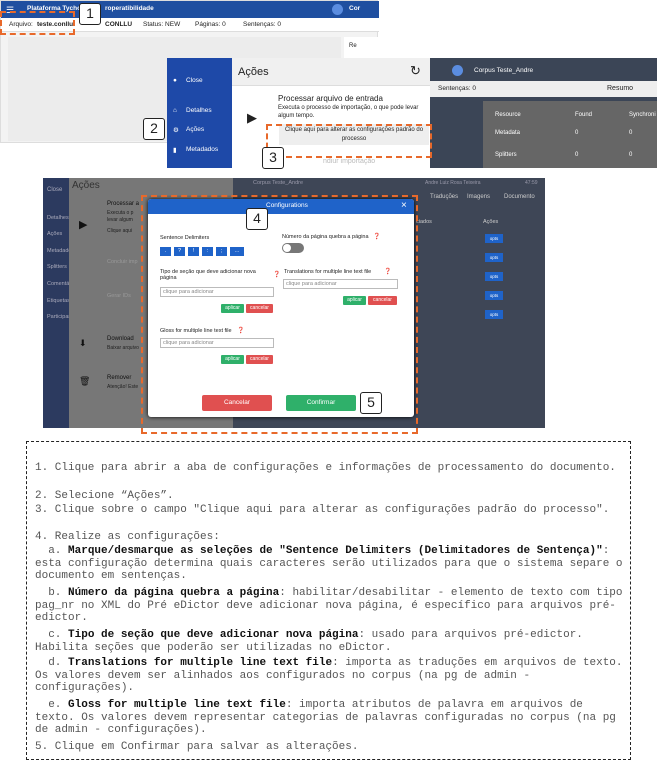 The width and height of the screenshot is (657, 762). Describe the element at coordinates (119, 378) in the screenshot. I see `remove-title: Remover` at that location.